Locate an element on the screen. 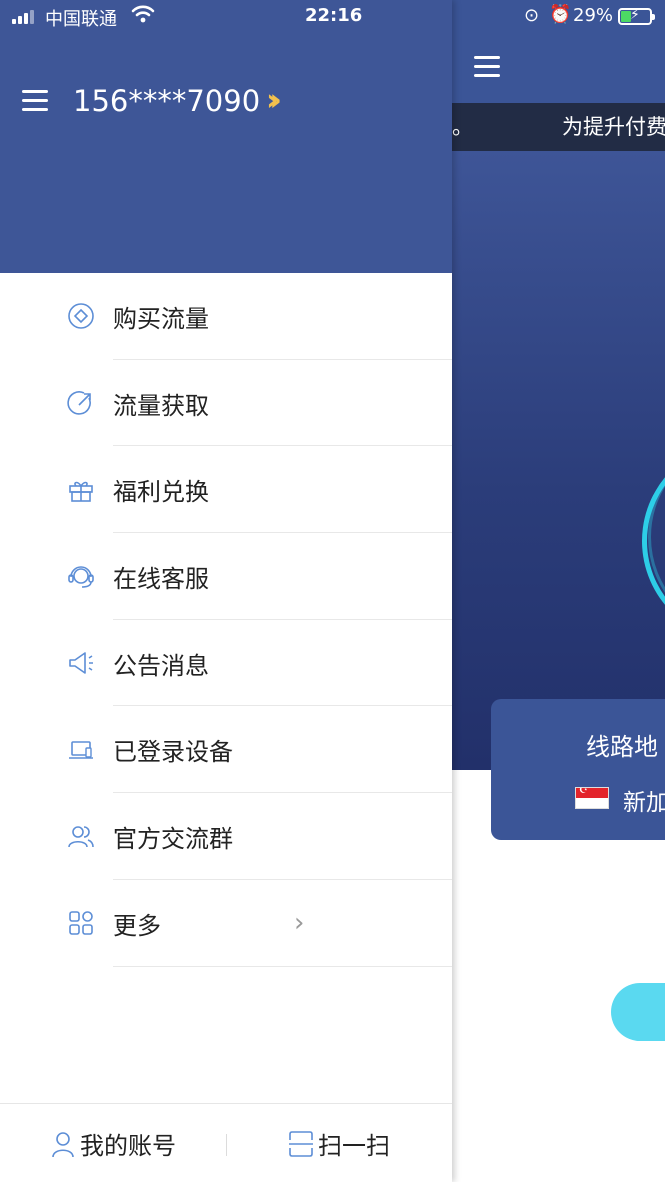  menu-item-announcements: 公告消息 is located at coordinates (226, 663).